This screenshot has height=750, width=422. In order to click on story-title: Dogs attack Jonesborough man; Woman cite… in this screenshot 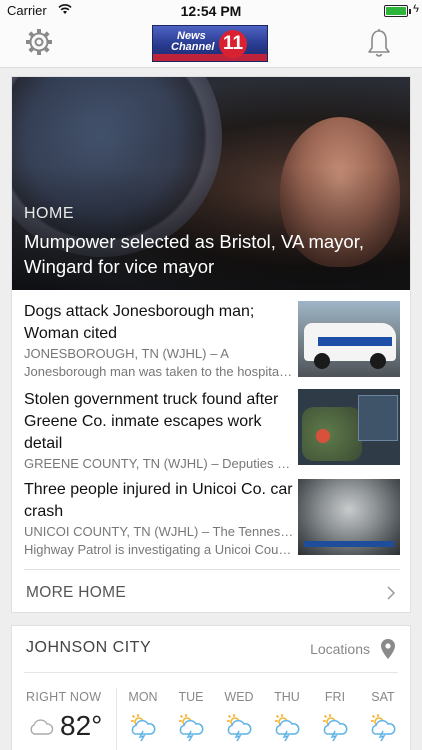, I will do `click(139, 322)`.